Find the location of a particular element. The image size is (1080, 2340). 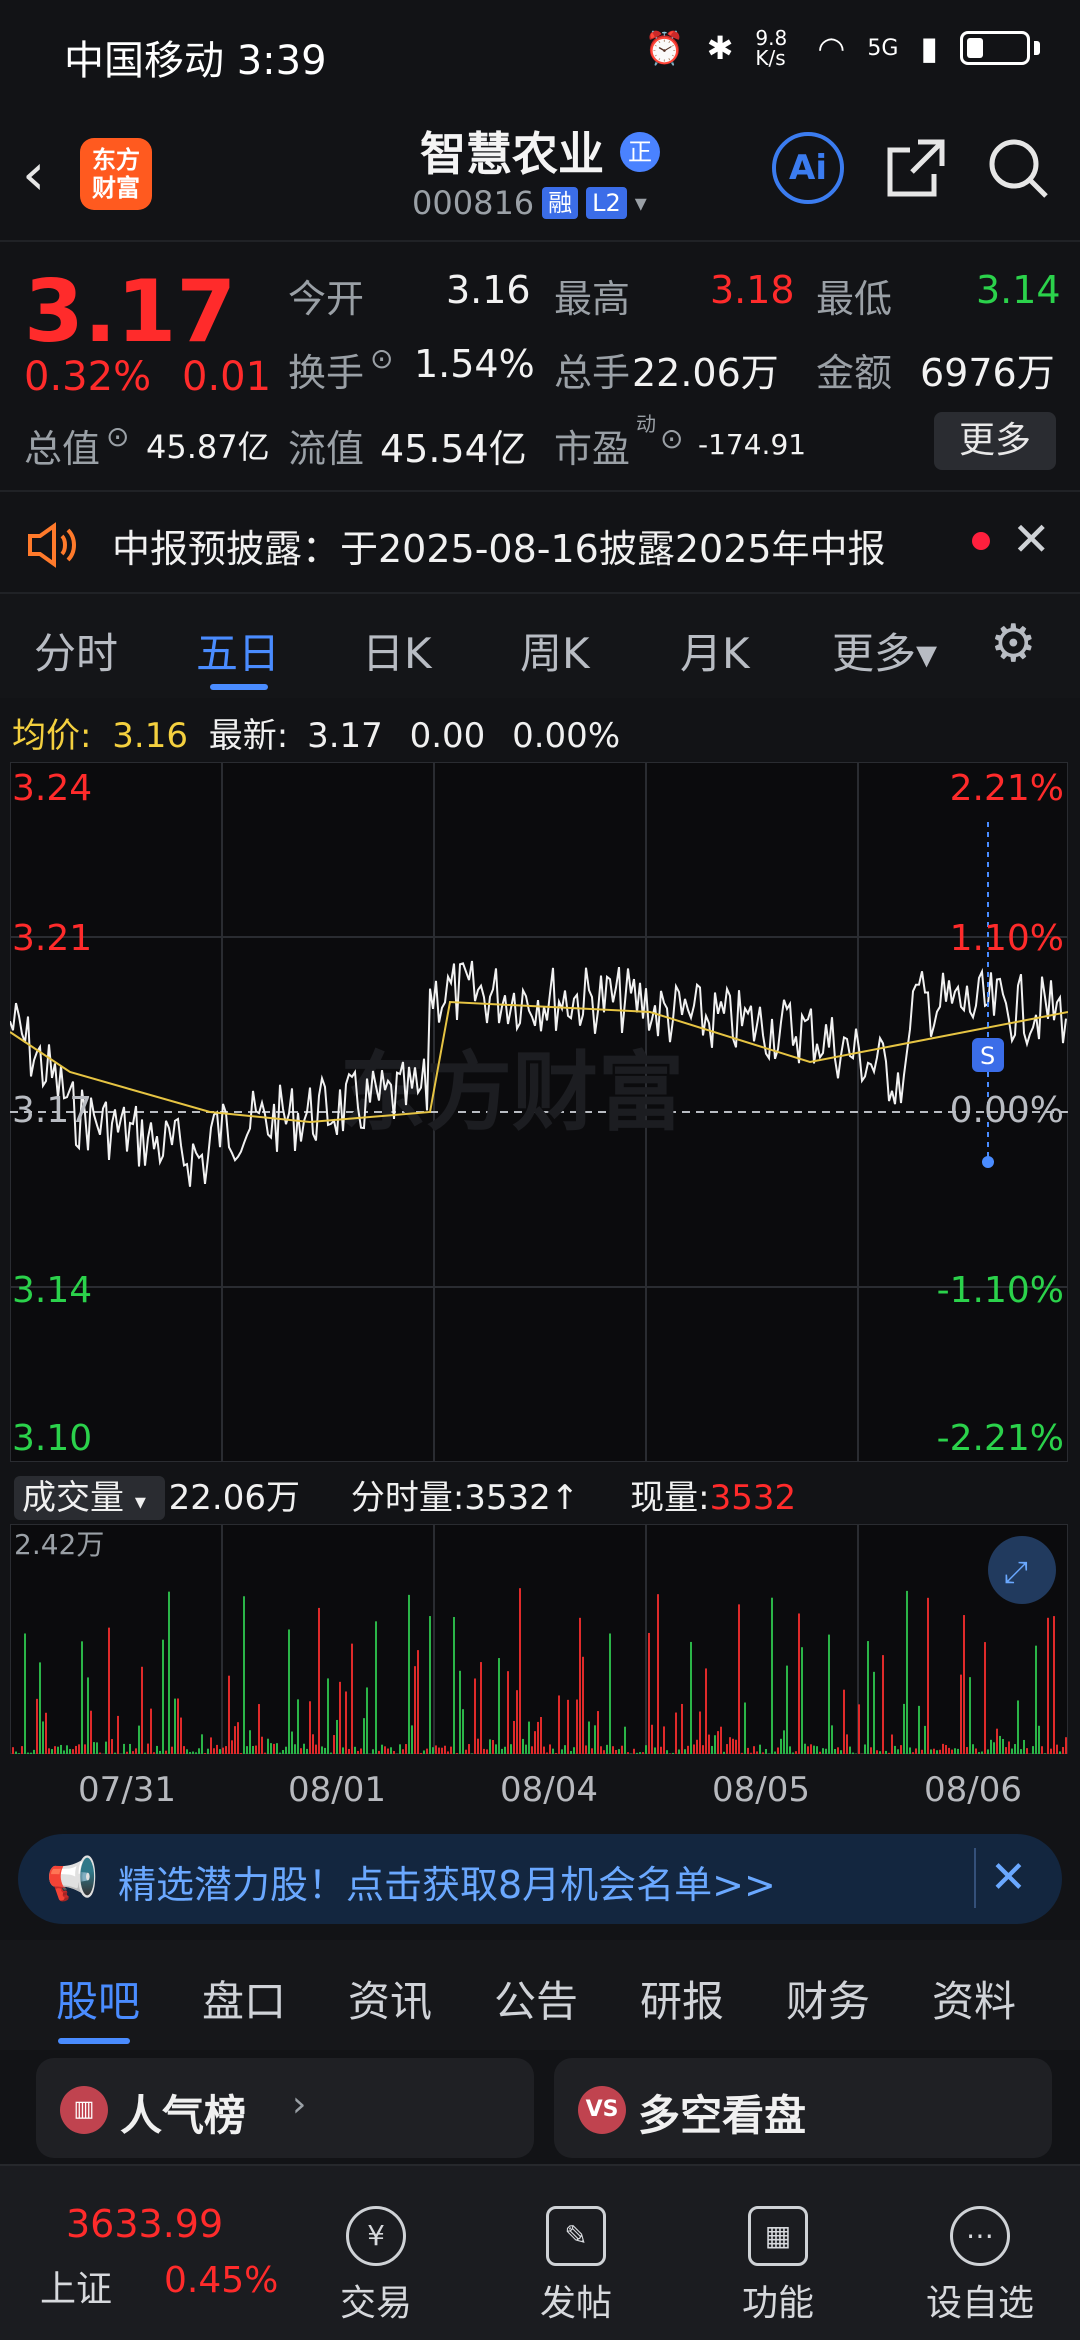

tab-orderbook: 盘口 is located at coordinates (244, 1998).